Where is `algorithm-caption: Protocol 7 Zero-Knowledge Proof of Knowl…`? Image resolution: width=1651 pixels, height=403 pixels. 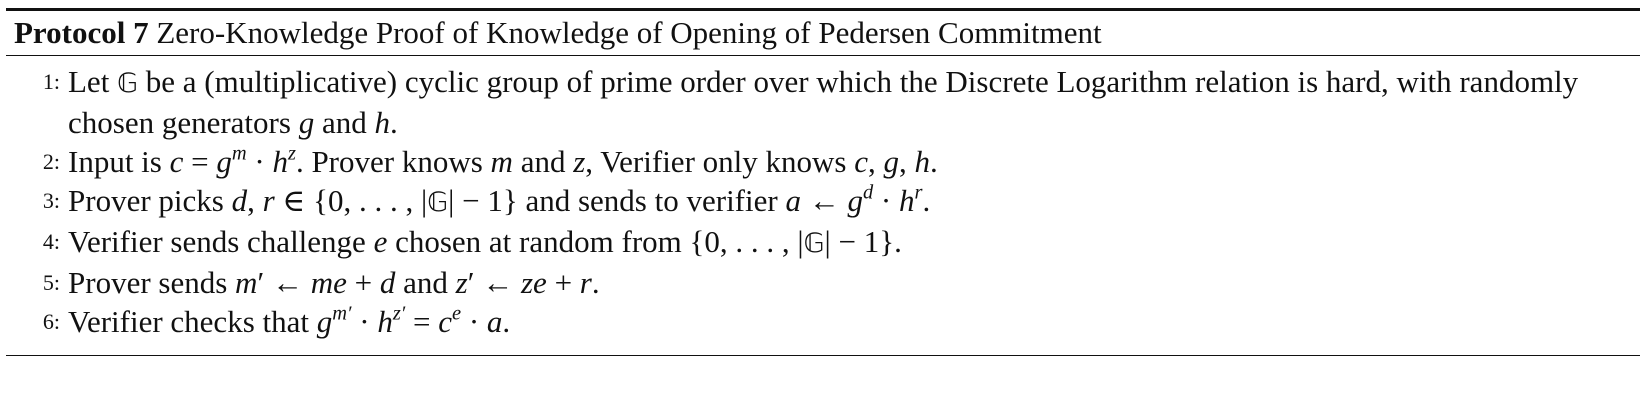 algorithm-caption: Protocol 7 Zero-Knowledge Proof of Knowl… is located at coordinates (823, 33).